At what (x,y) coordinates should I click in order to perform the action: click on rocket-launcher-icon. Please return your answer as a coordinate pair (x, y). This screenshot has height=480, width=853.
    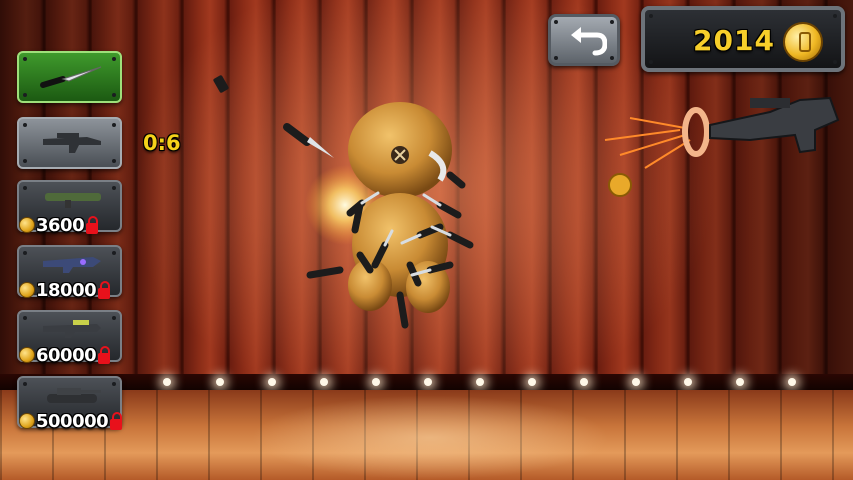
    Looking at the image, I should click on (73, 200).